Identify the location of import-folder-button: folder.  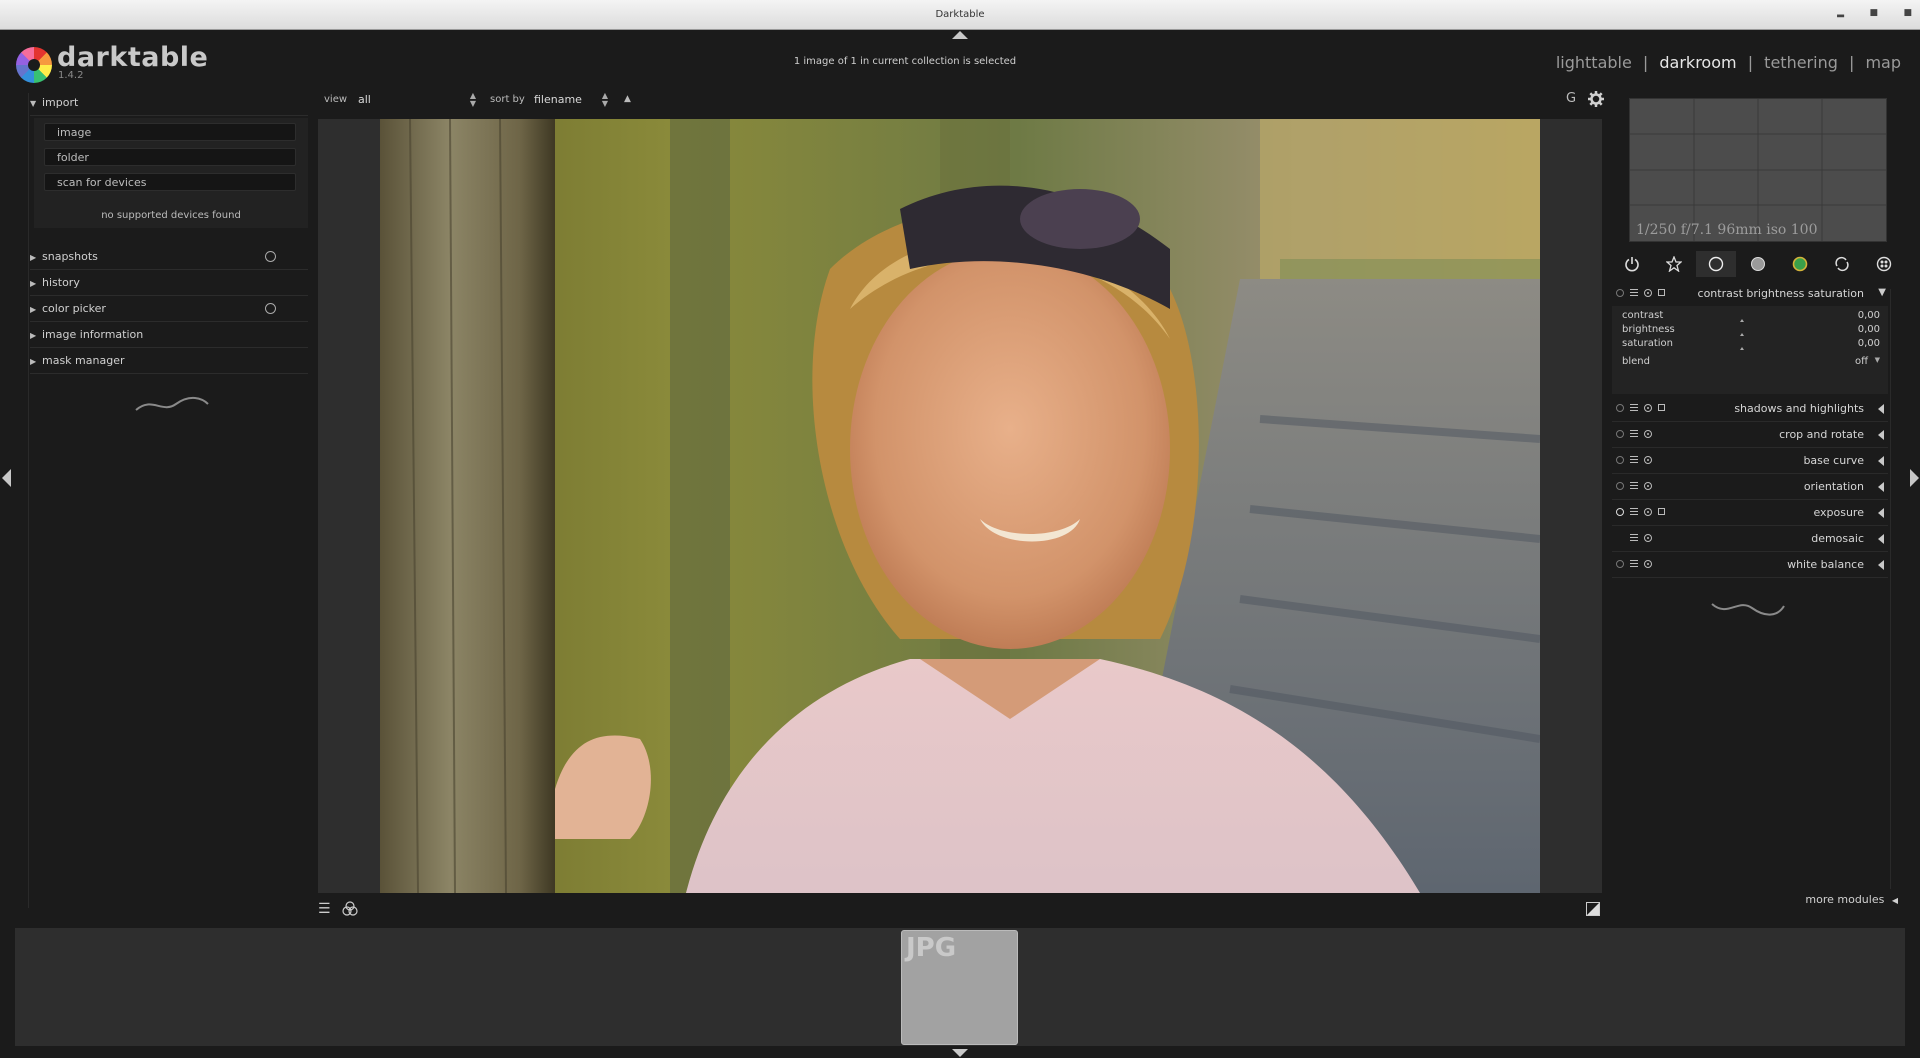
(170, 157).